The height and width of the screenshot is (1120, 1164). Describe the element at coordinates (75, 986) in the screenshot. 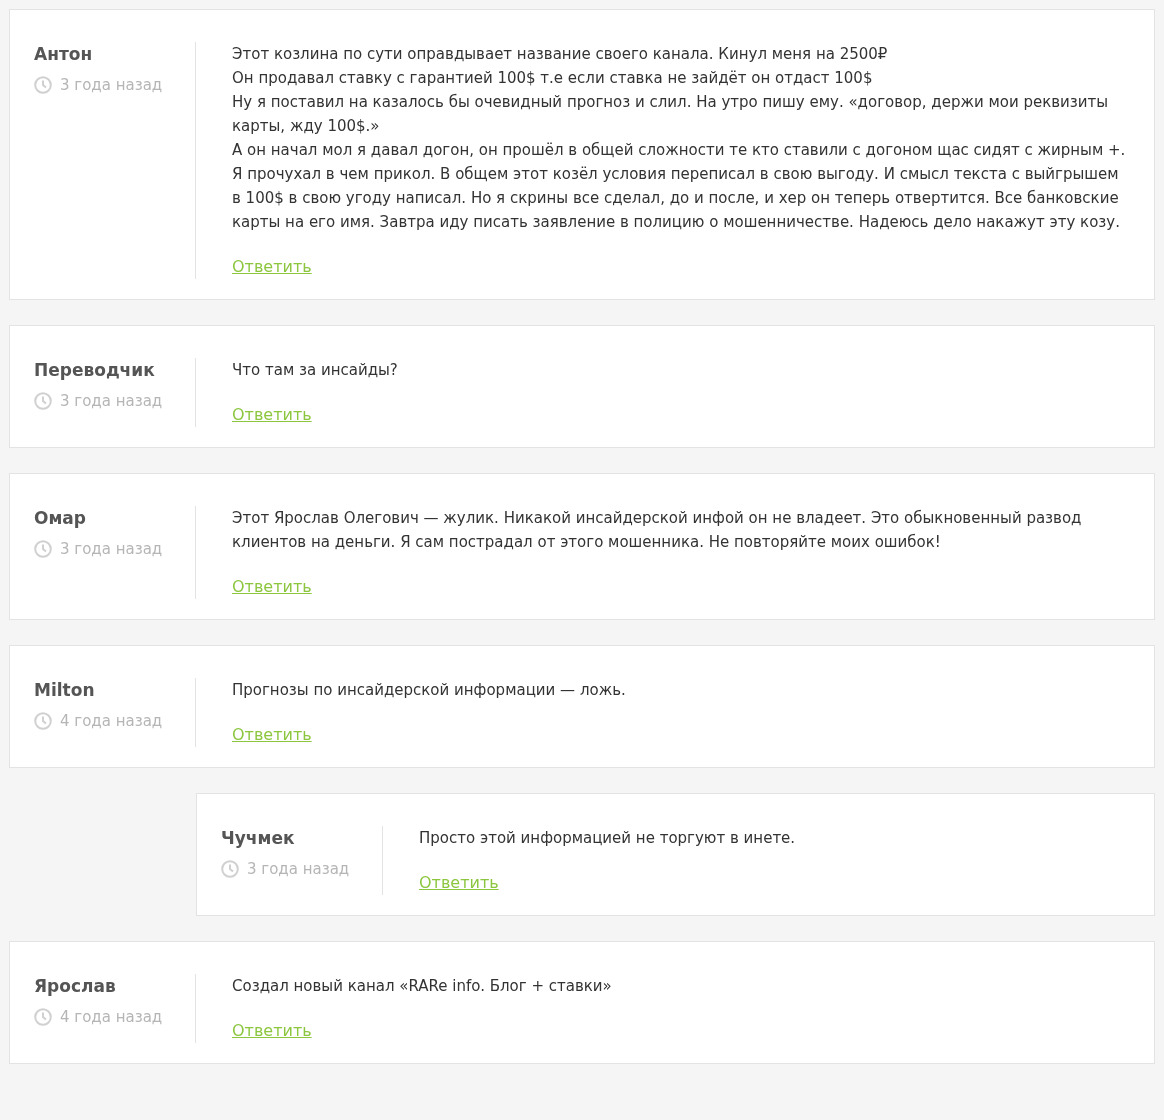

I see `author-name: Ярослав` at that location.